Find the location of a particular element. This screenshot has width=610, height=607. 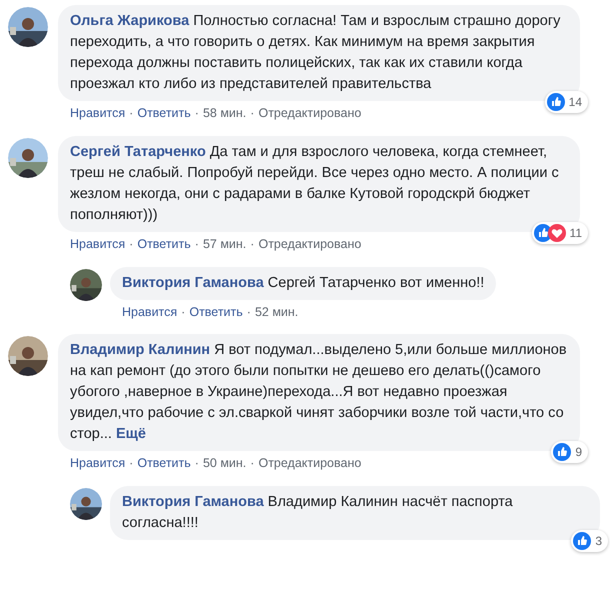

author-link: Владимир Калинин is located at coordinates (140, 350).